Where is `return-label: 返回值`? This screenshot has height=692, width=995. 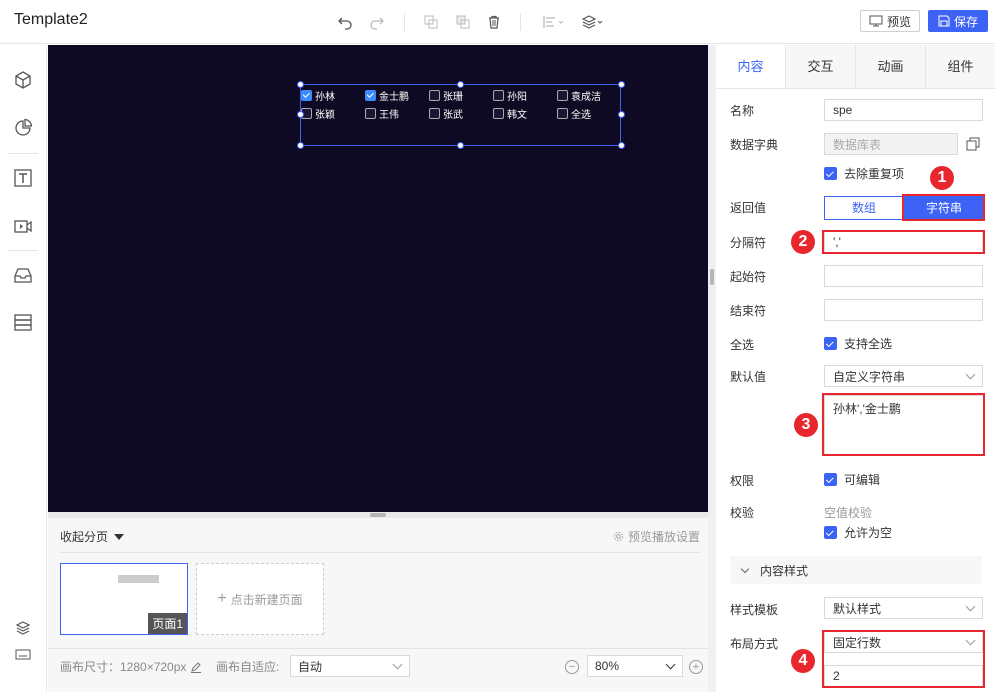 return-label: 返回值 is located at coordinates (748, 208).